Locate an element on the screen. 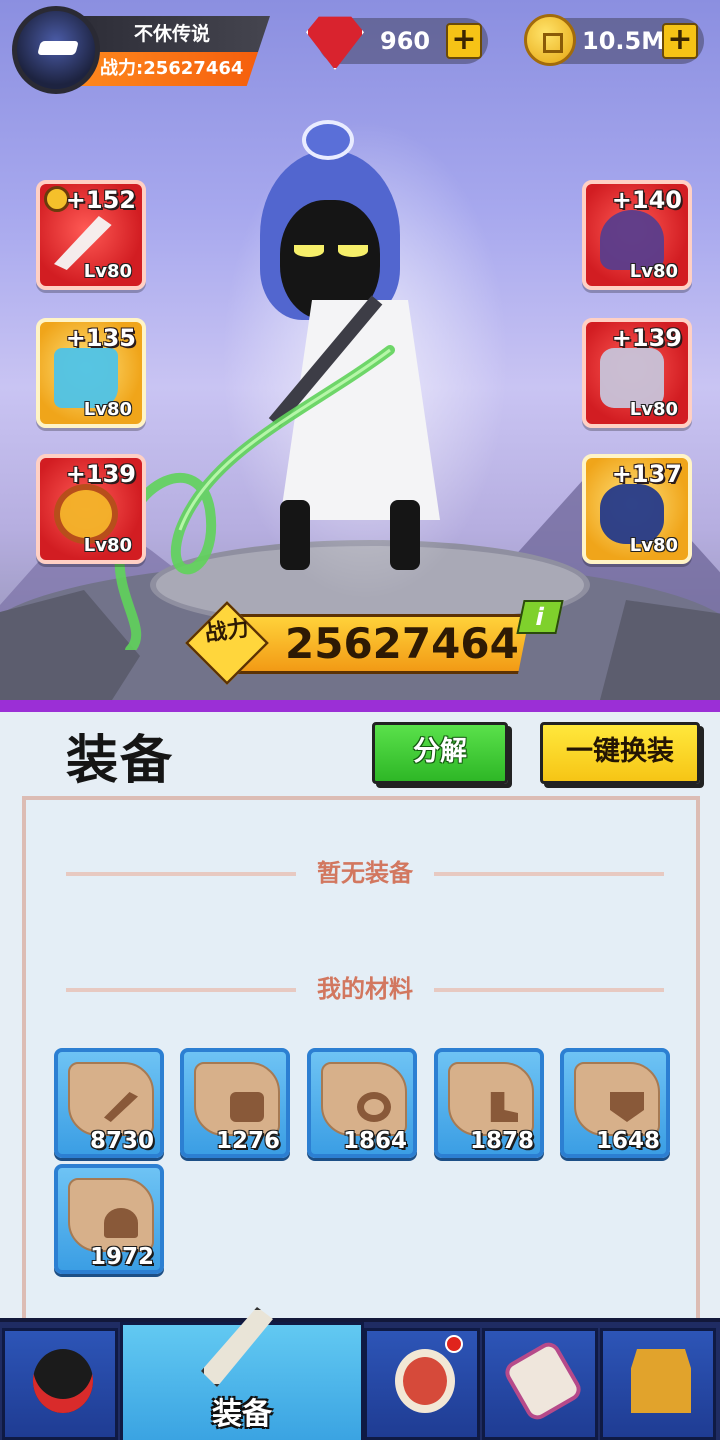 This screenshot has height=1440, width=720. panel-title: 装备 is located at coordinates (120, 761).